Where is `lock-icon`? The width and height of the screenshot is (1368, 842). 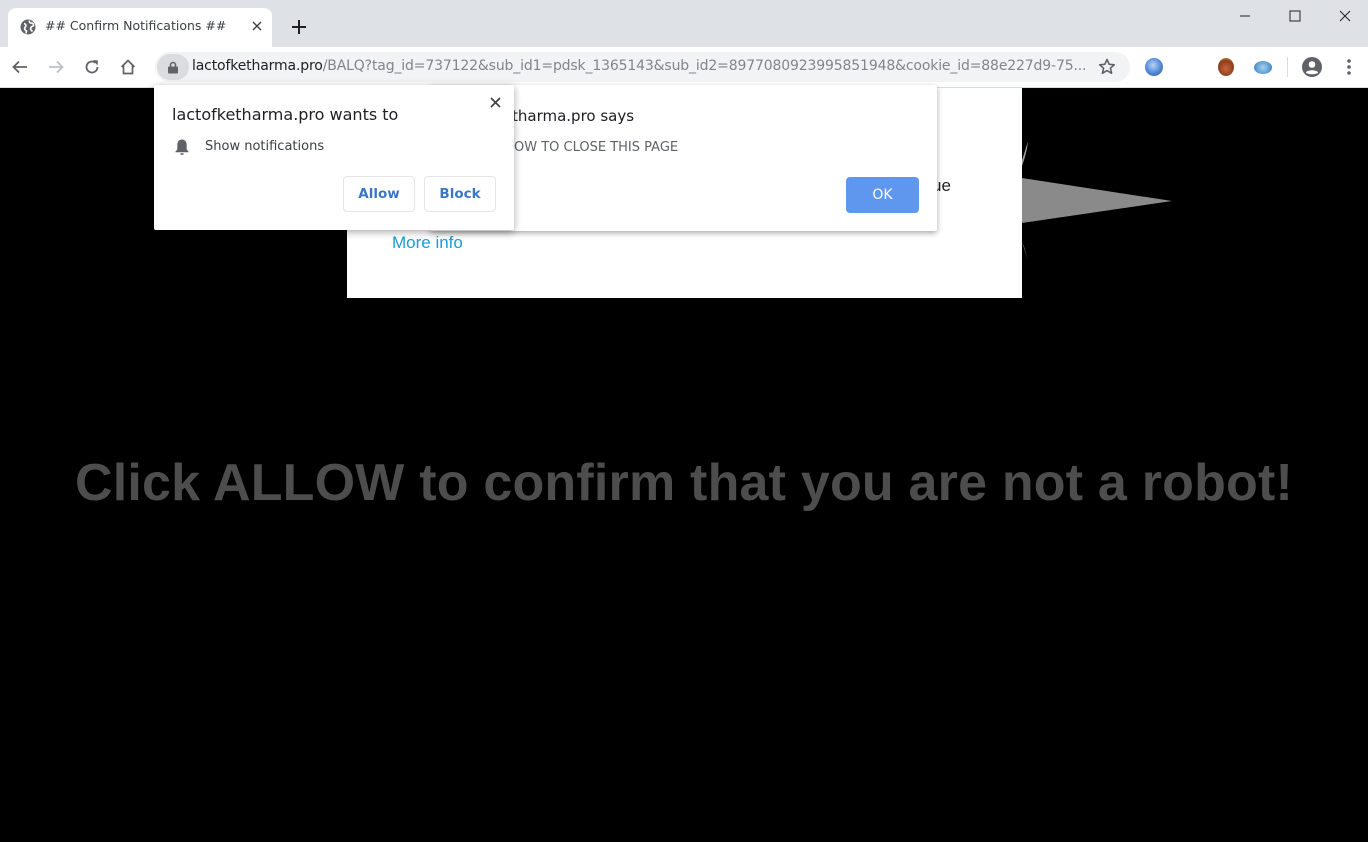 lock-icon is located at coordinates (173, 67).